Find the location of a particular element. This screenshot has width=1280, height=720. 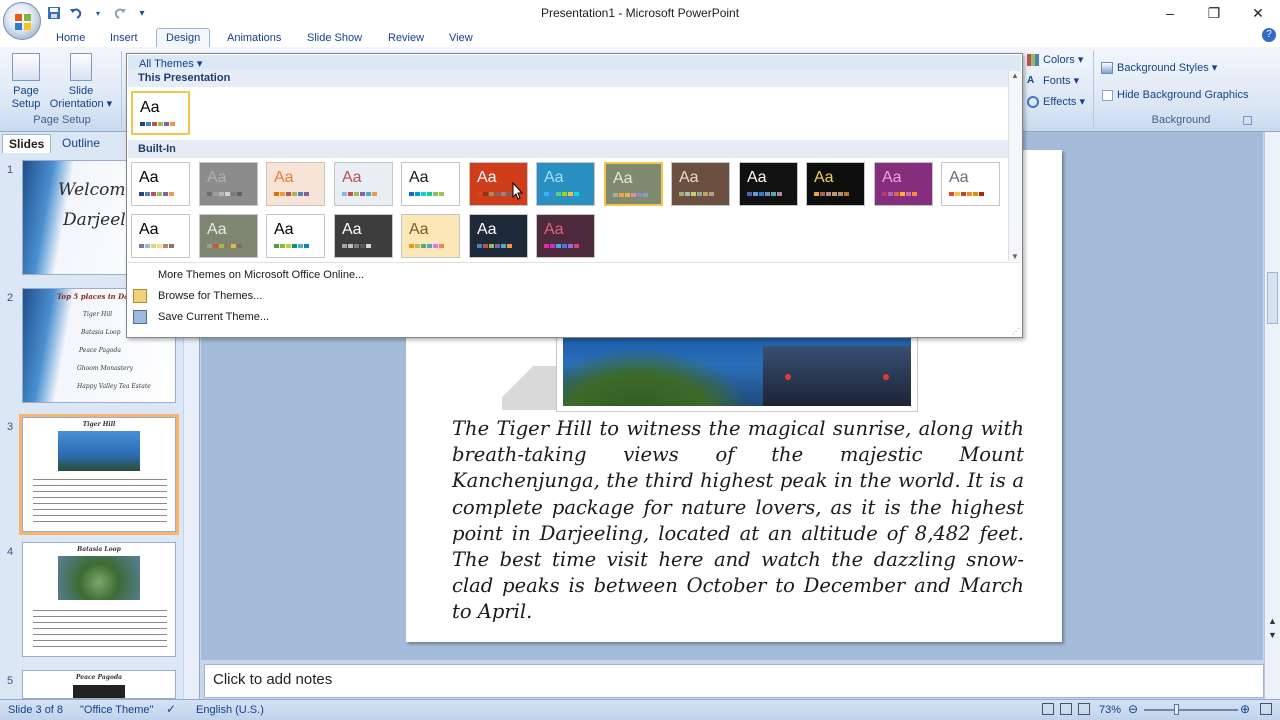

slide-sorter-icon is located at coordinates (1066, 709).